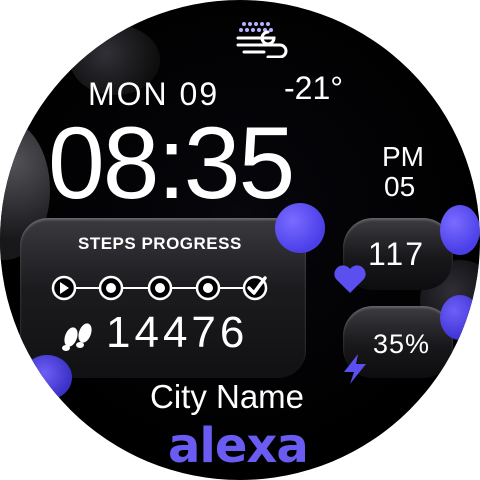 The image size is (480, 480). I want to click on alexa-logo: alexa, so click(238, 446).